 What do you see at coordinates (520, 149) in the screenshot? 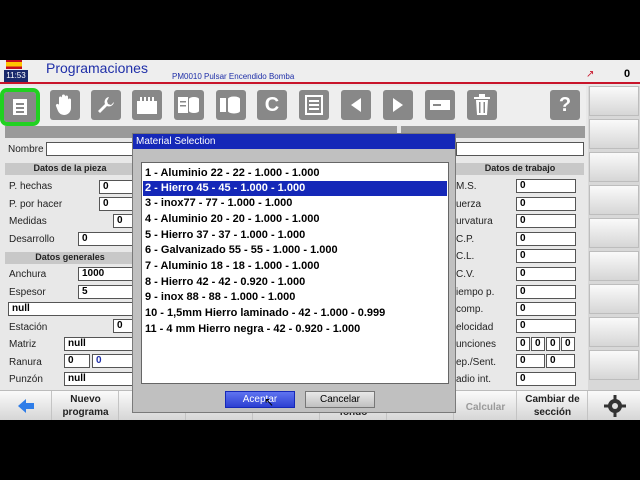
I see `nombre-field-right` at bounding box center [520, 149].